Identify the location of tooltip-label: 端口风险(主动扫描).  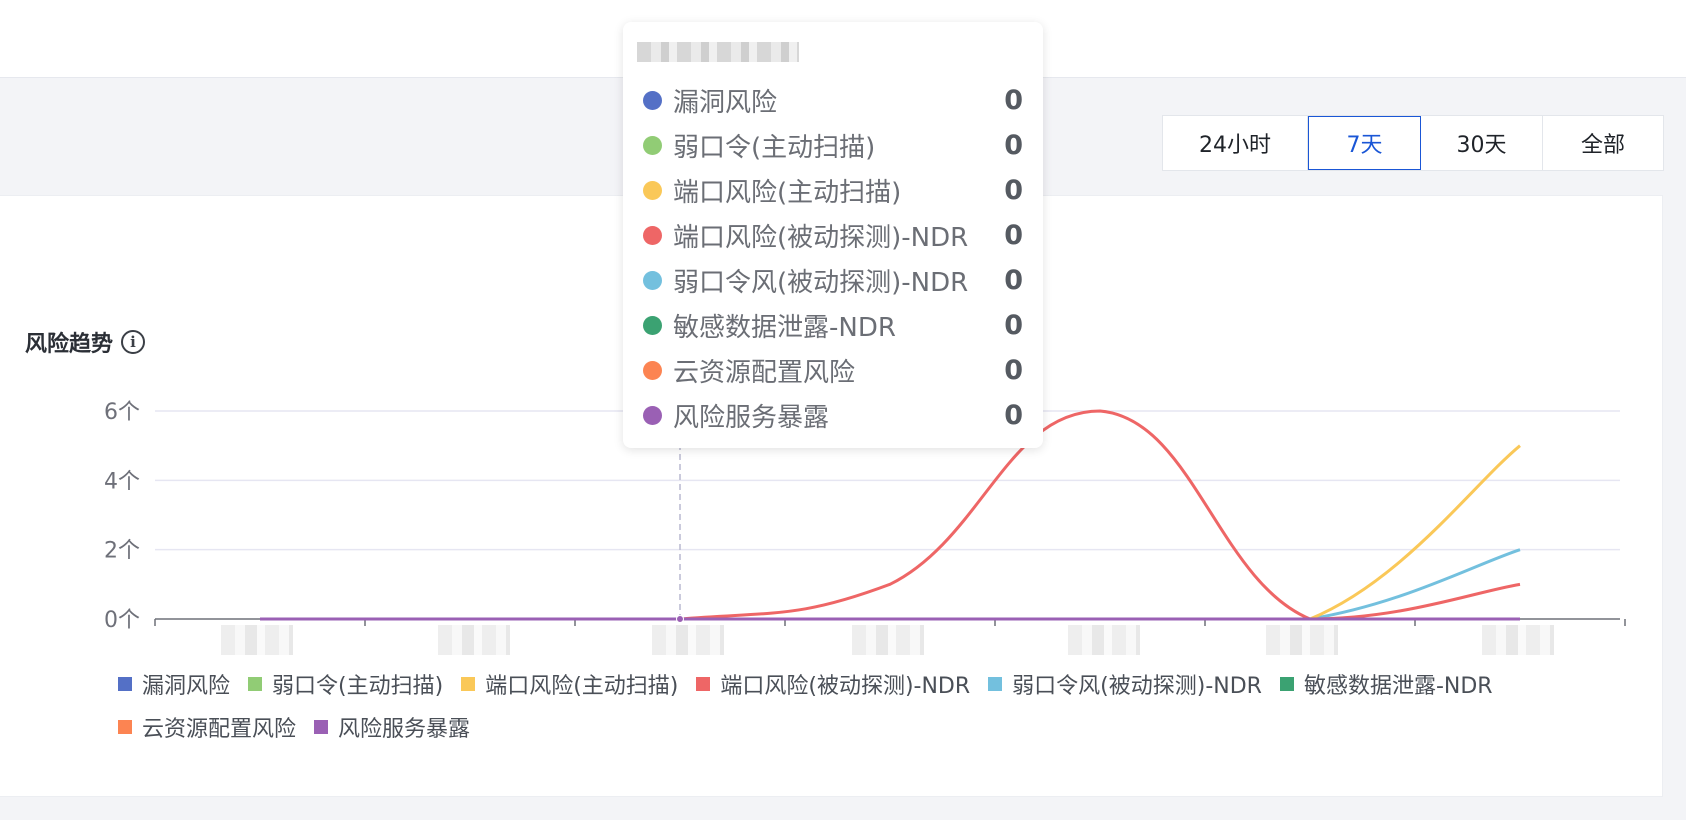
(787, 193).